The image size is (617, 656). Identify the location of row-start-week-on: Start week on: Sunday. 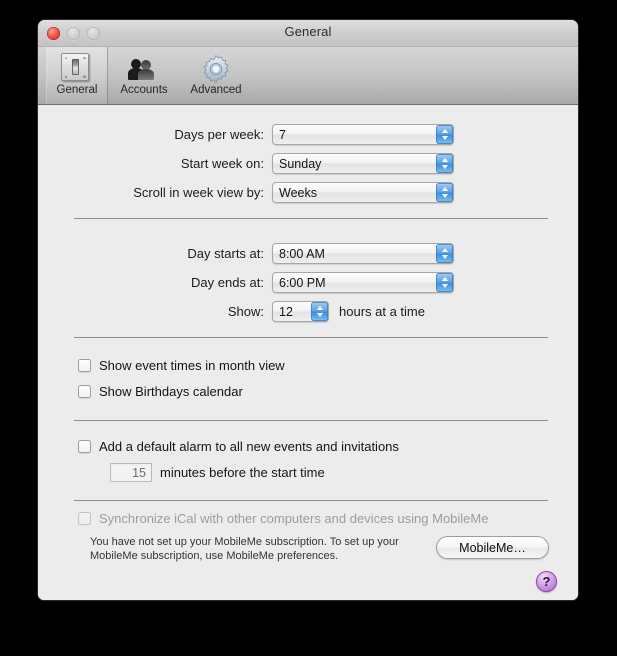
(279, 163).